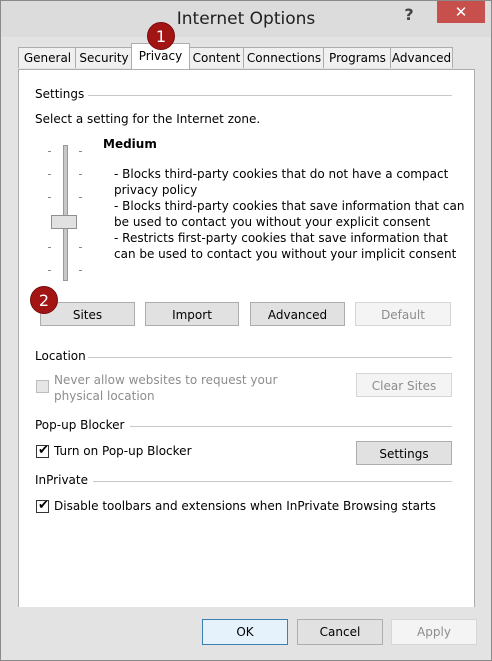  I want to click on popup-section-title: Pop-up Blocker, so click(80, 425).